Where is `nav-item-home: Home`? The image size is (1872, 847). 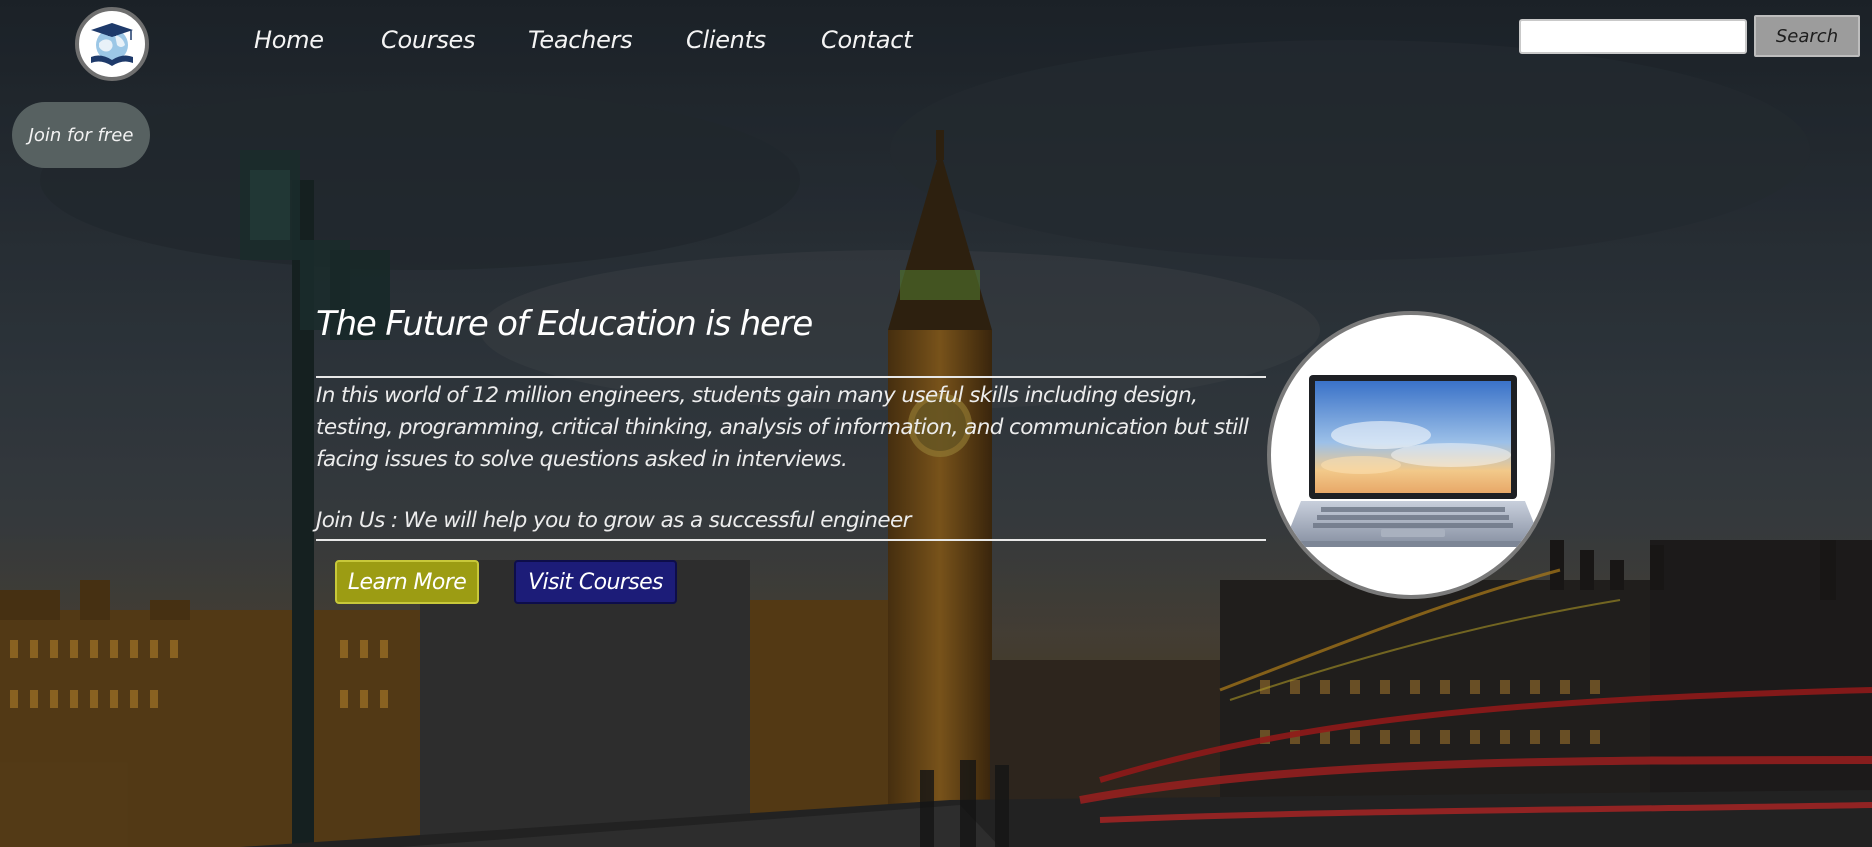 nav-item-home: Home is located at coordinates (289, 40).